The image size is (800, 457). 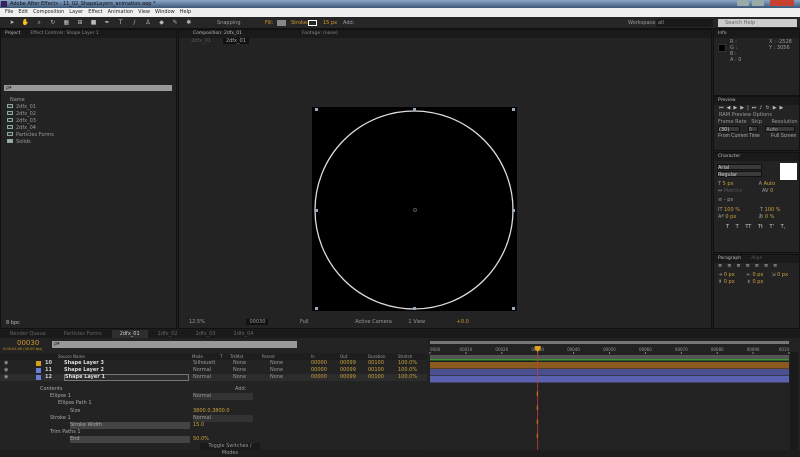 What do you see at coordinates (756, 266) in the screenshot?
I see `alignment-buttons: ≡≡≡≡≡≡≡` at bounding box center [756, 266].